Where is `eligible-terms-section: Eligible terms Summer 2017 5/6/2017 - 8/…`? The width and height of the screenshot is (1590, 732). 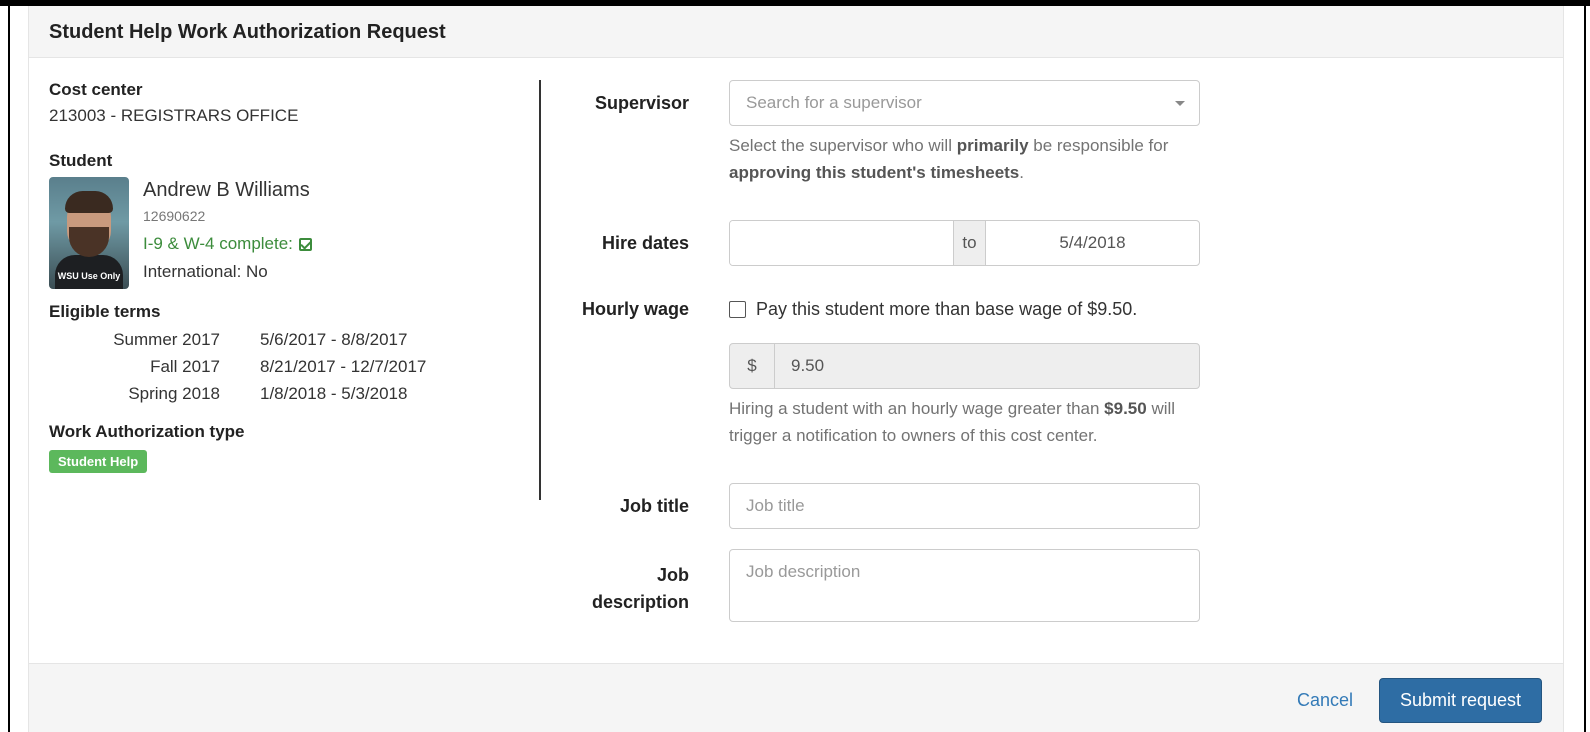
eligible-terms-section: Eligible terms Summer 2017 5/6/2017 - 8/… is located at coordinates (237, 354).